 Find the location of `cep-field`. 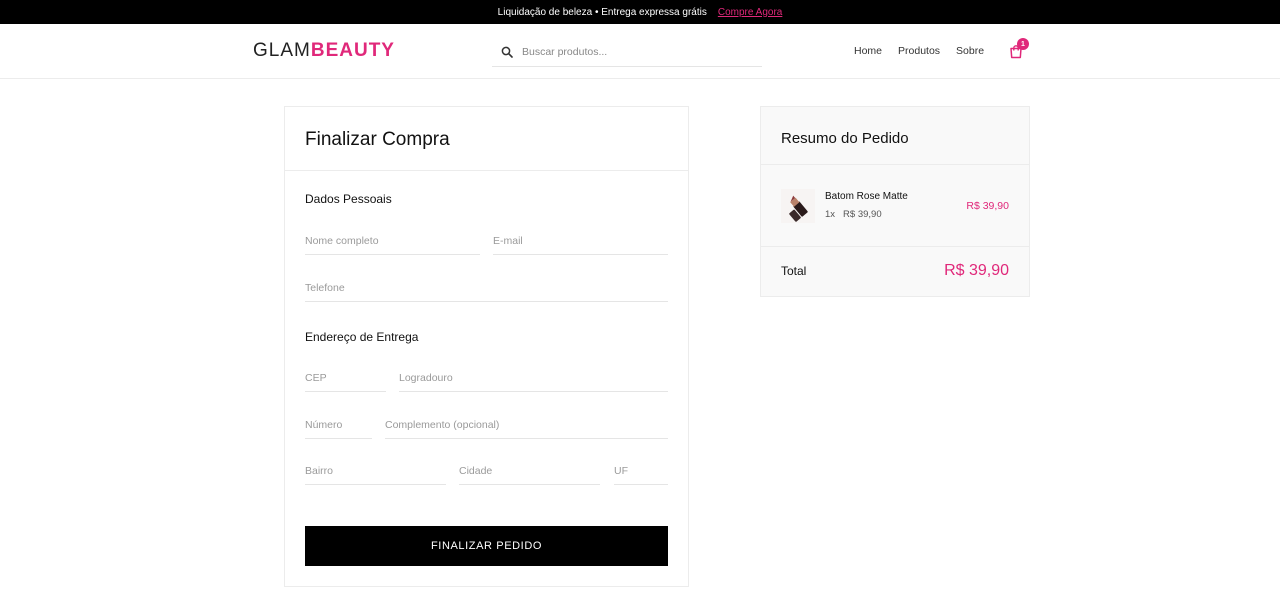

cep-field is located at coordinates (345, 375).